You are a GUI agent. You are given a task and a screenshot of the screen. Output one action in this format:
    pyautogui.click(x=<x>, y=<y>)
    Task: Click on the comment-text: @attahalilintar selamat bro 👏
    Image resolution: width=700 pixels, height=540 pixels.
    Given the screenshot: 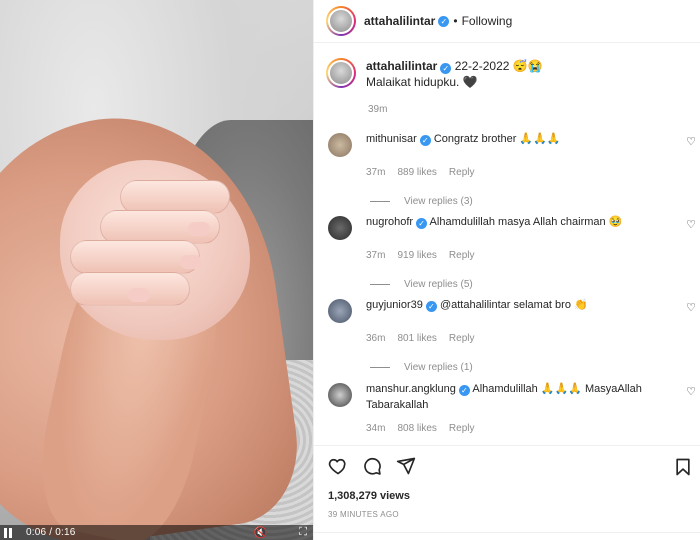 What is the action you would take?
    pyautogui.click(x=513, y=305)
    